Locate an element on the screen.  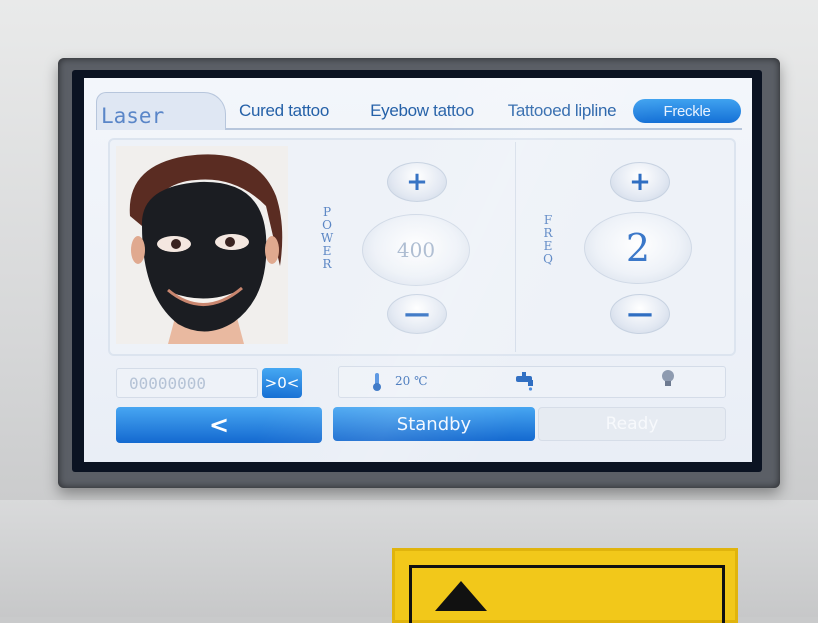
ready-button: Ready is located at coordinates (632, 424).